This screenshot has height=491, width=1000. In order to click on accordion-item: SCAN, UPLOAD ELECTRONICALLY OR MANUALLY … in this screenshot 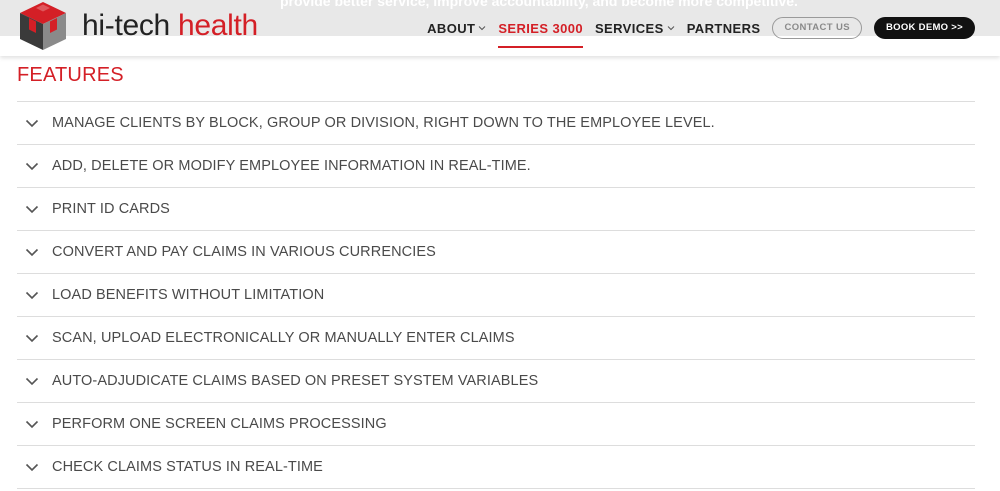, I will do `click(496, 338)`.